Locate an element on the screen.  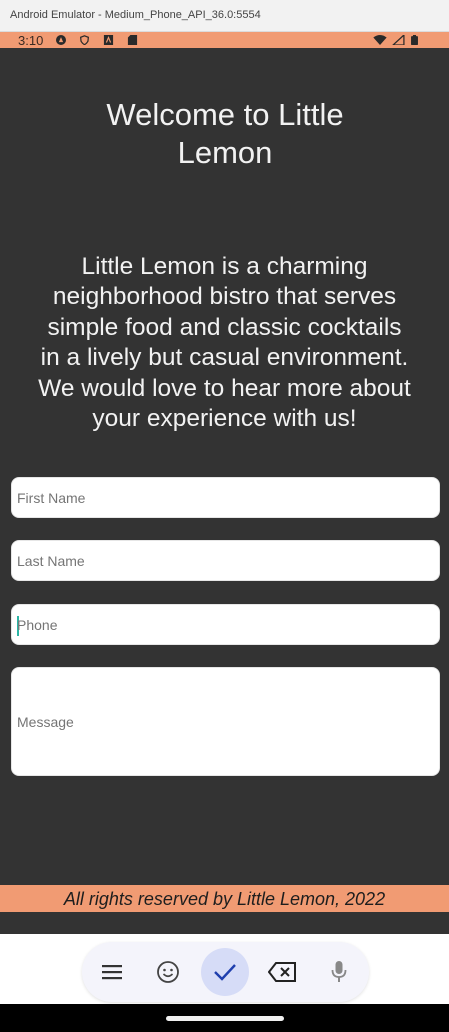
backspace-icon is located at coordinates (282, 972).